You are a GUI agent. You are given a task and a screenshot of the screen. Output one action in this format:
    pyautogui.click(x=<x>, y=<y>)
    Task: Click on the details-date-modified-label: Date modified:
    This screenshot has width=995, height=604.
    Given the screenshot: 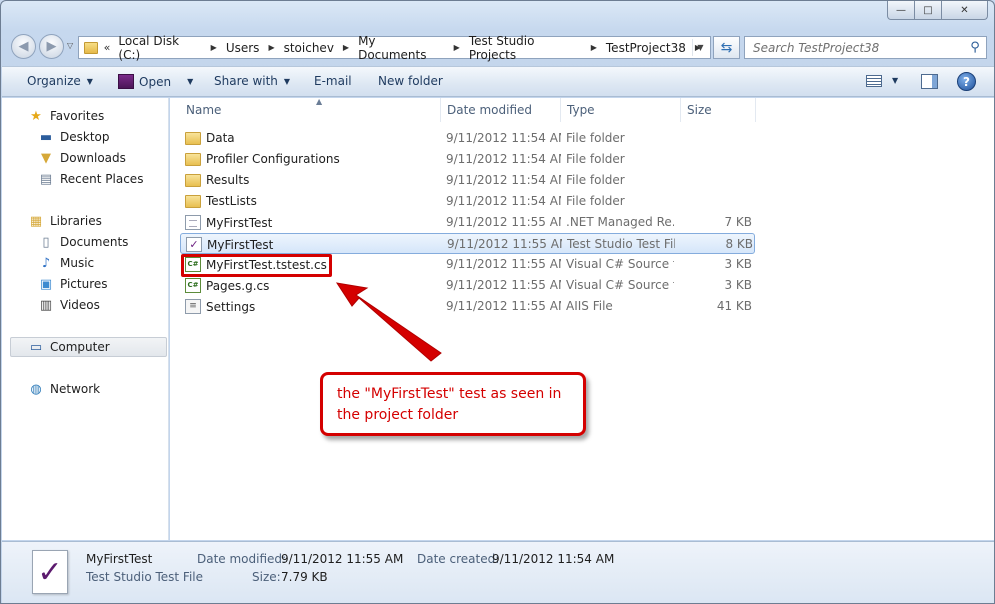 What is the action you would take?
    pyautogui.click(x=242, y=559)
    